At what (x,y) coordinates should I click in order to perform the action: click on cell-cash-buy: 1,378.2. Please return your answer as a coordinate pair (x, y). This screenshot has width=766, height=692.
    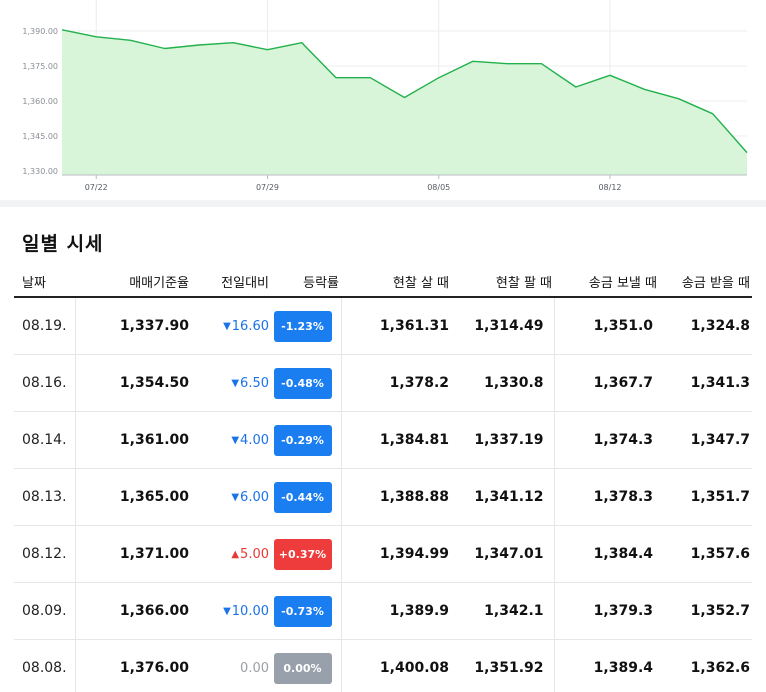
    Looking at the image, I should click on (396, 383).